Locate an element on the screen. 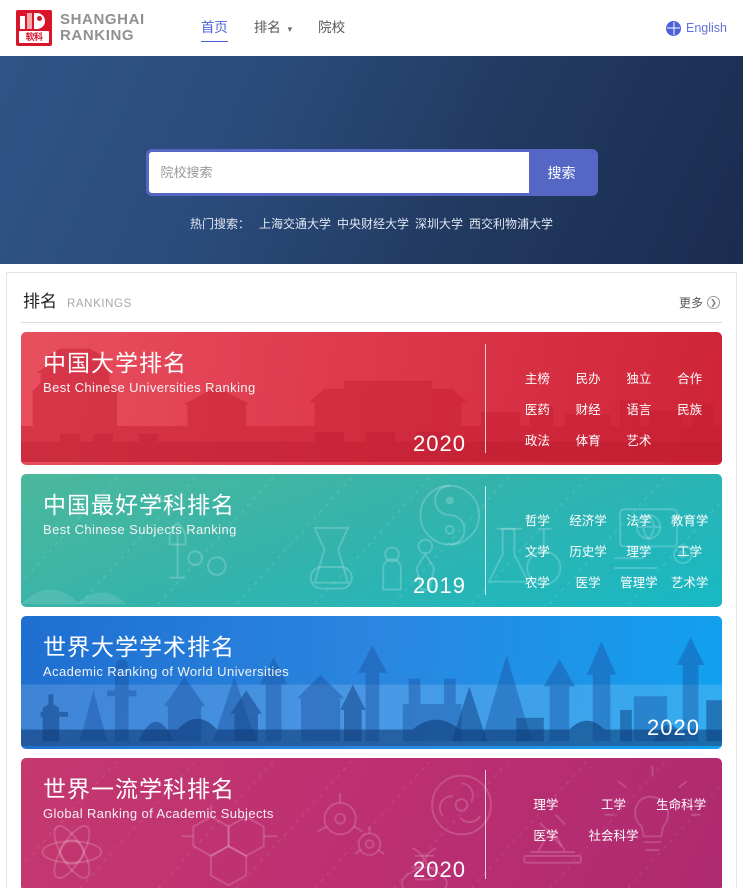 Image resolution: width=743 pixels, height=888 pixels. hot-searches-label: 热门搜索： is located at coordinates (219, 224).